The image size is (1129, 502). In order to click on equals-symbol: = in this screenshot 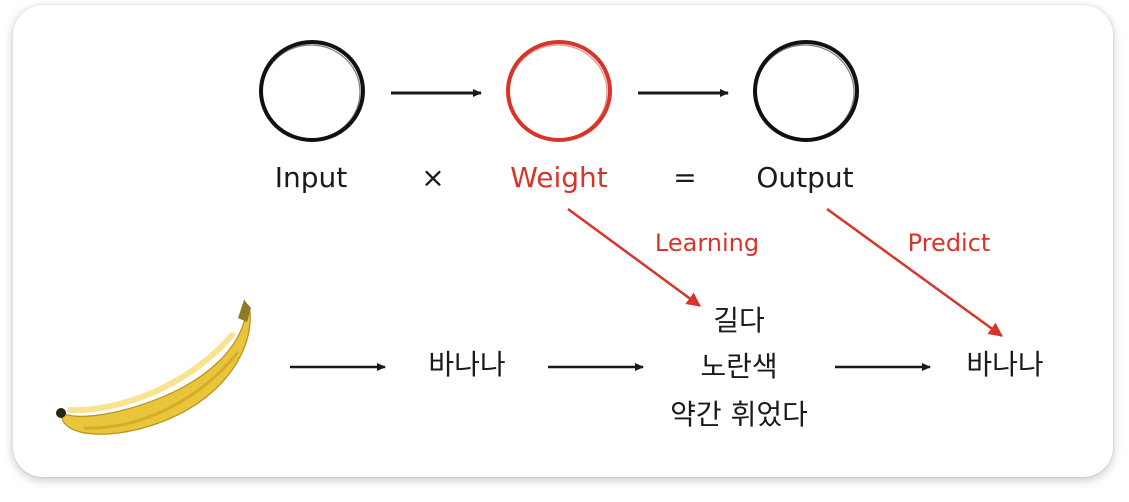, I will do `click(685, 177)`.